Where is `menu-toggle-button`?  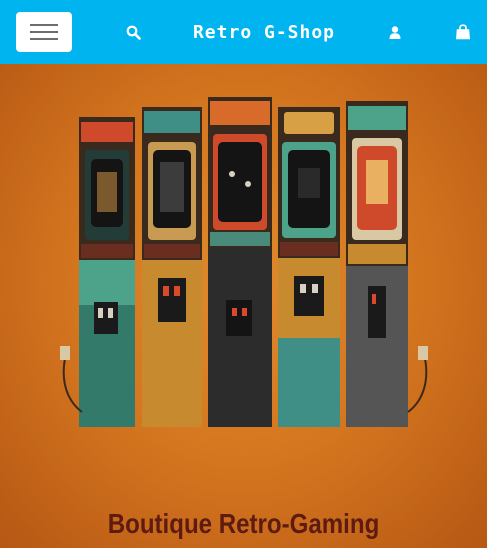 menu-toggle-button is located at coordinates (44, 32).